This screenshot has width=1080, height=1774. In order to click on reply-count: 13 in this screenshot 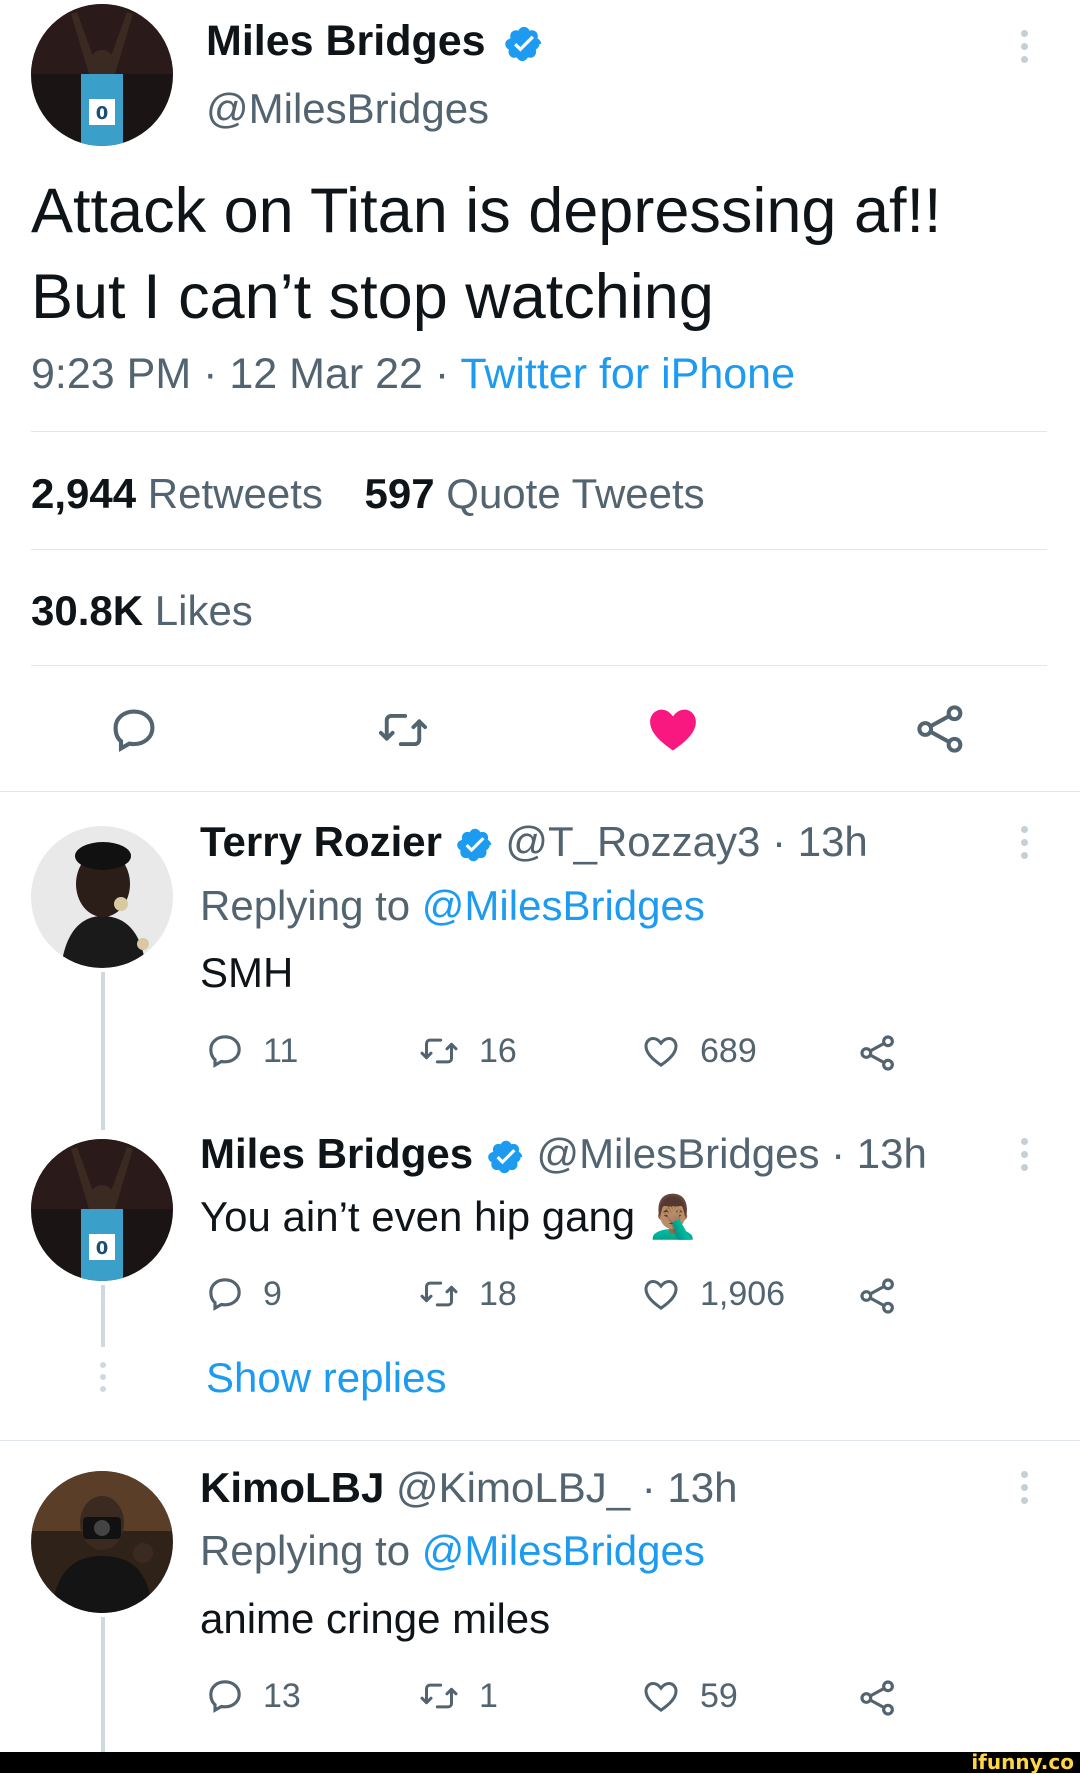, I will do `click(282, 1695)`.